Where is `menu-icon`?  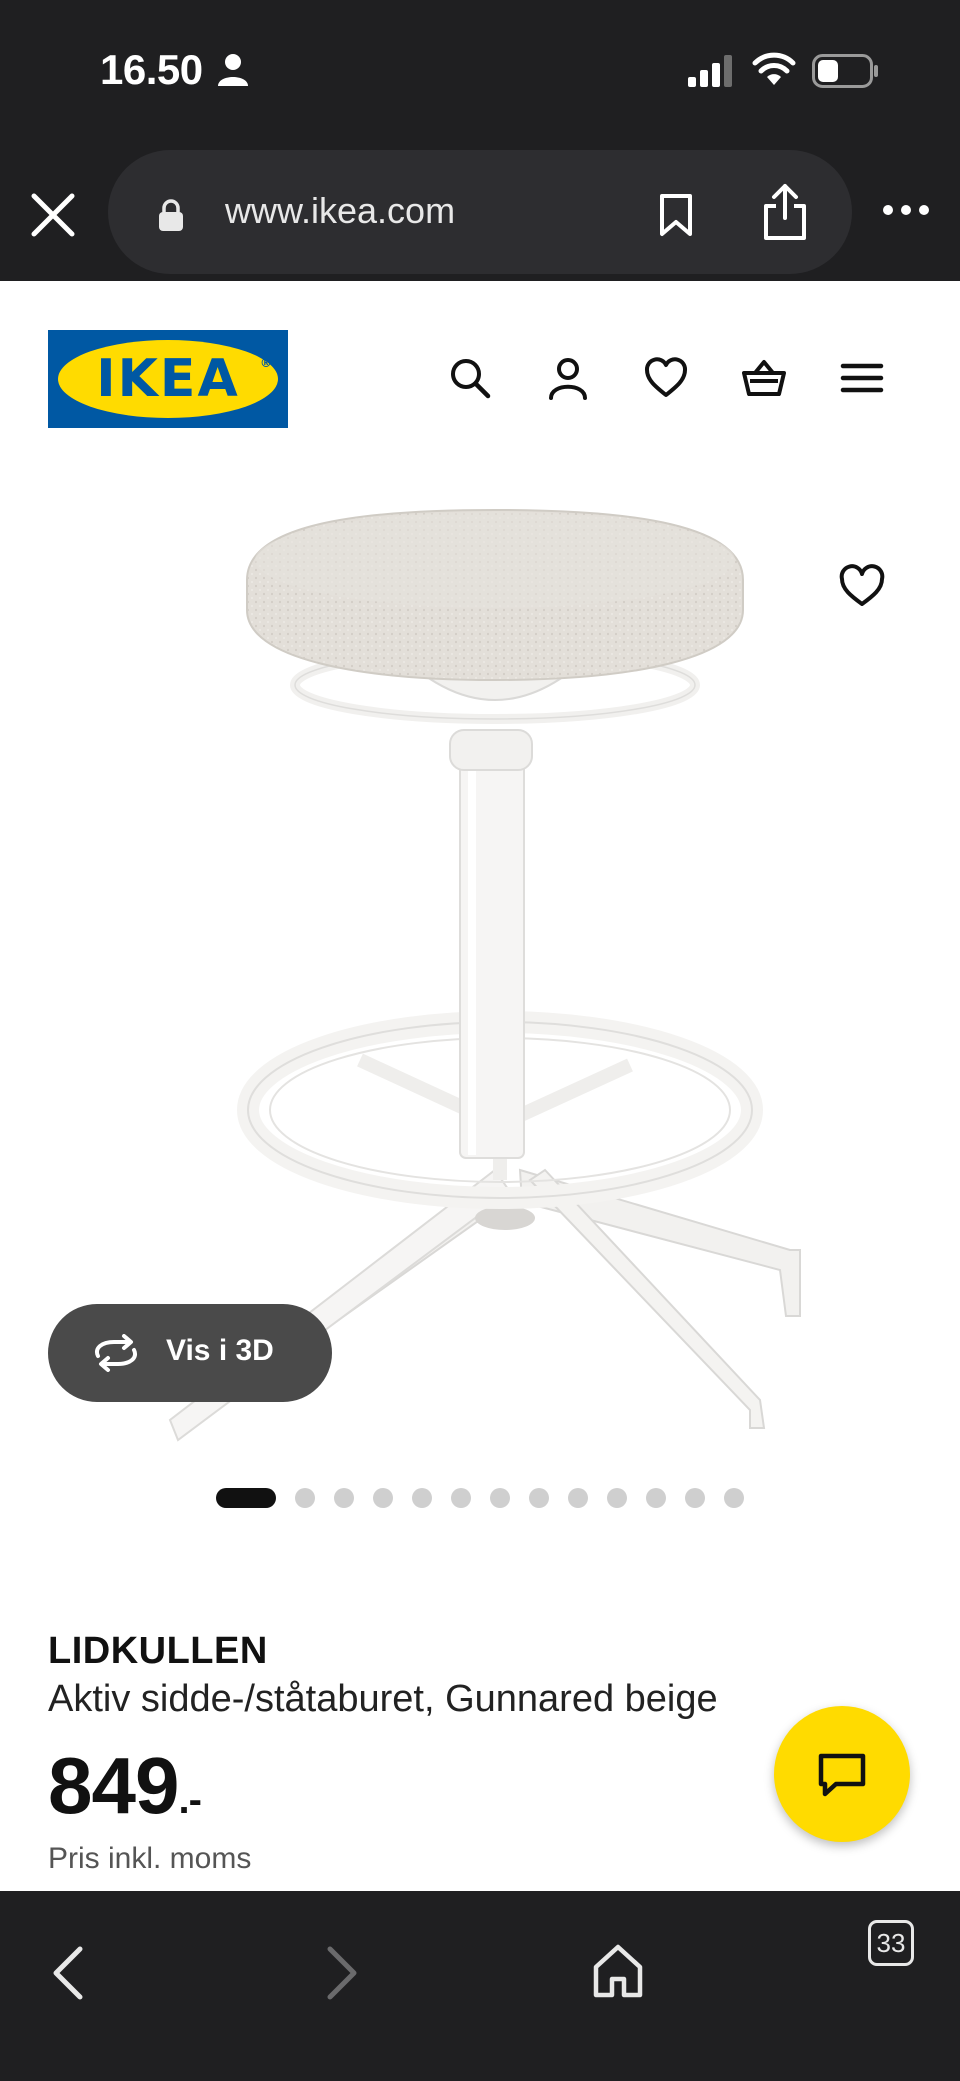 menu-icon is located at coordinates (862, 378).